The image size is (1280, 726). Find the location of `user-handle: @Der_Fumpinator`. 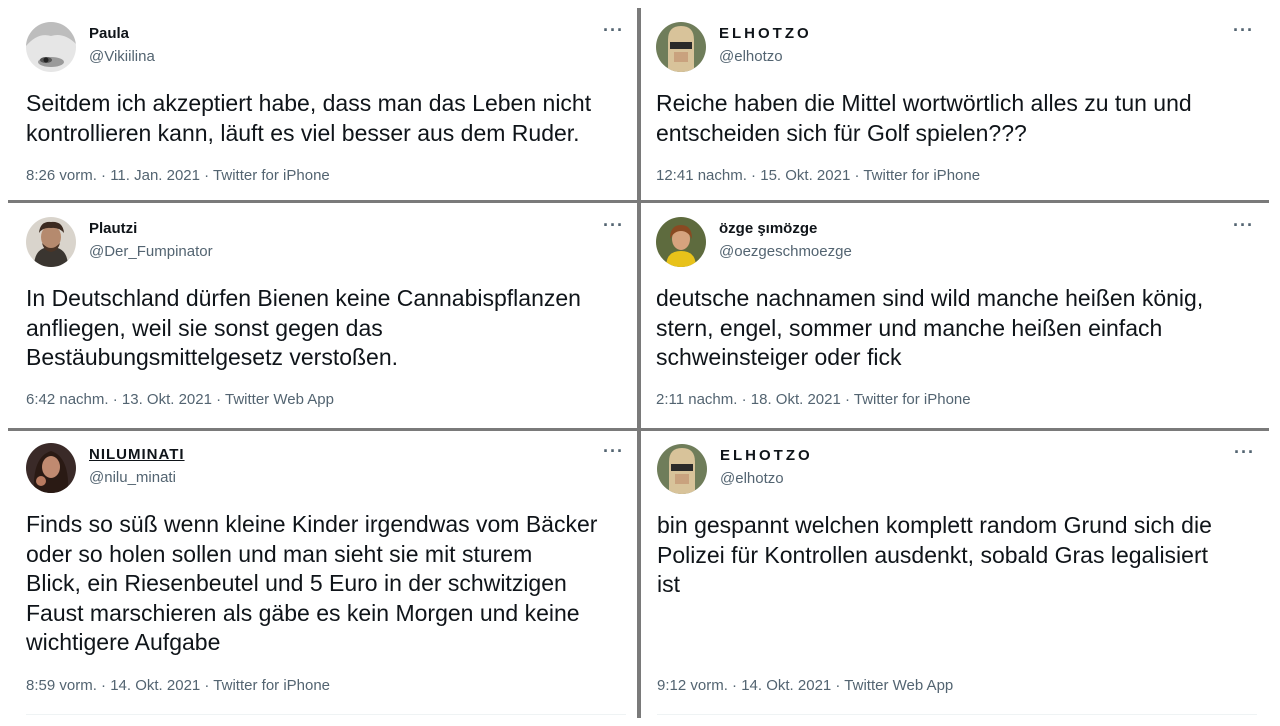

user-handle: @Der_Fumpinator is located at coordinates (151, 251).